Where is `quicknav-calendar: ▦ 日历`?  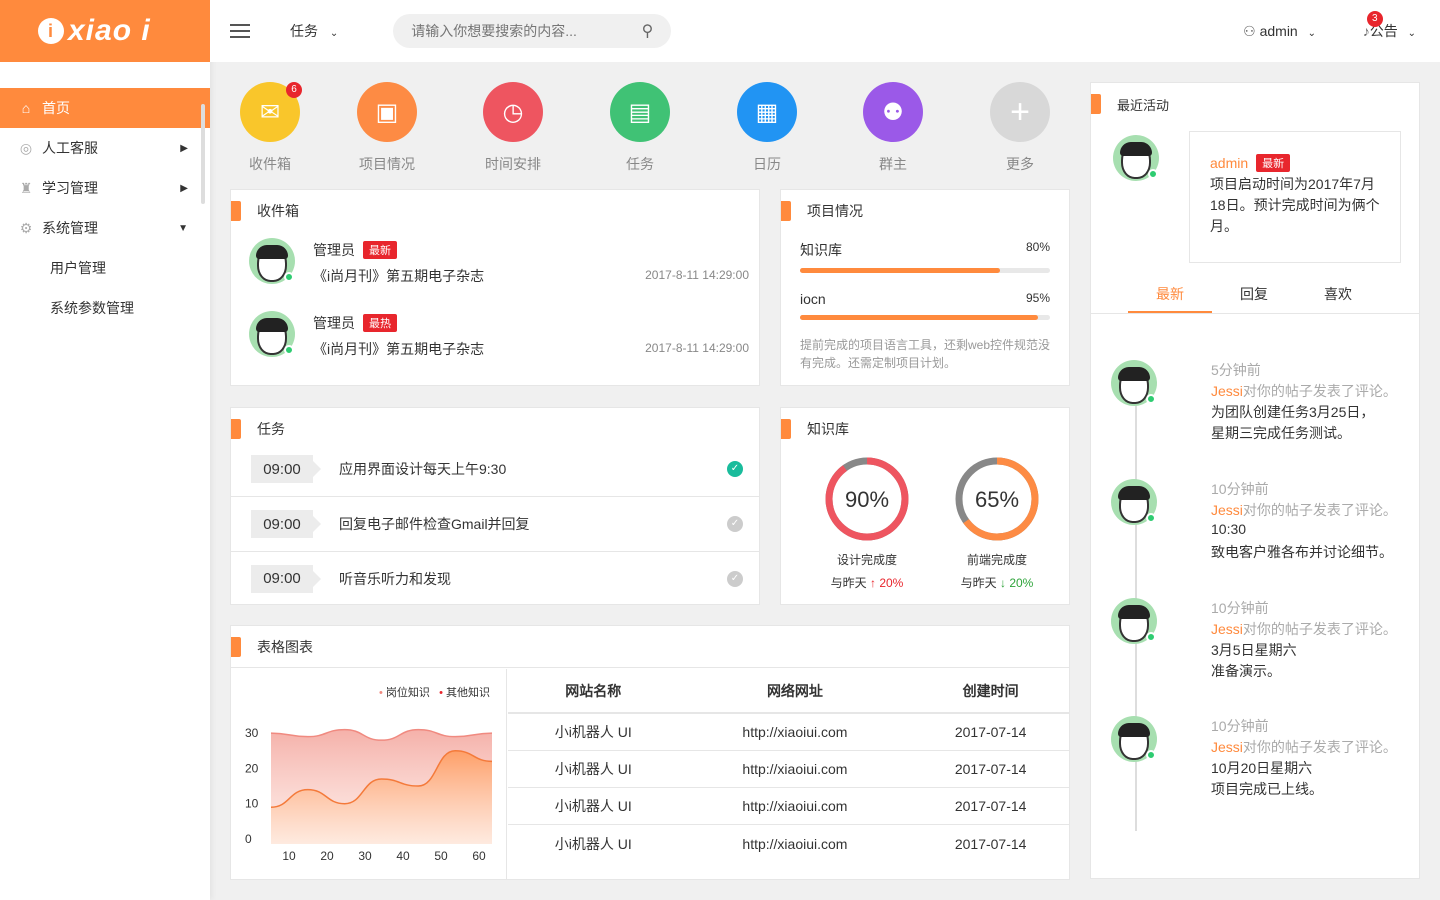 quicknav-calendar: ▦ 日历 is located at coordinates (767, 127).